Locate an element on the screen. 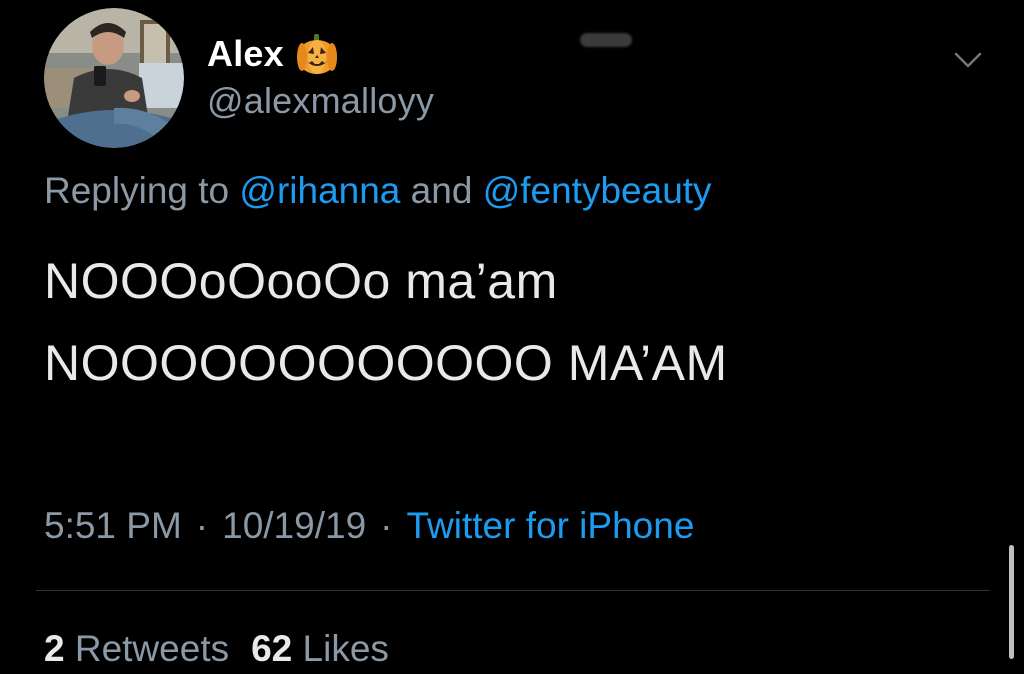 This screenshot has height=674, width=1024. tweet-date: 10/19/19 is located at coordinates (294, 525).